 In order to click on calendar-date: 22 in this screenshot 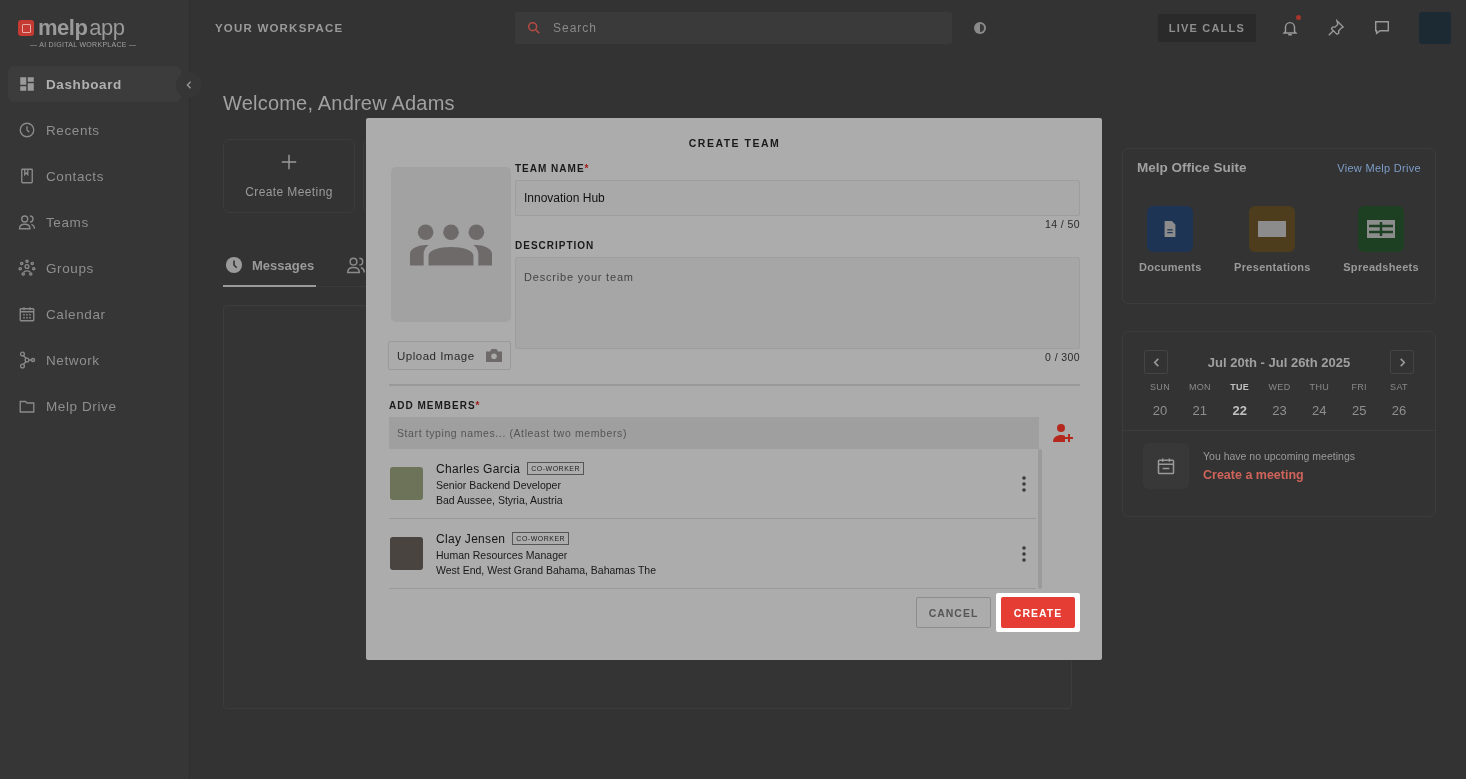, I will do `click(1239, 410)`.